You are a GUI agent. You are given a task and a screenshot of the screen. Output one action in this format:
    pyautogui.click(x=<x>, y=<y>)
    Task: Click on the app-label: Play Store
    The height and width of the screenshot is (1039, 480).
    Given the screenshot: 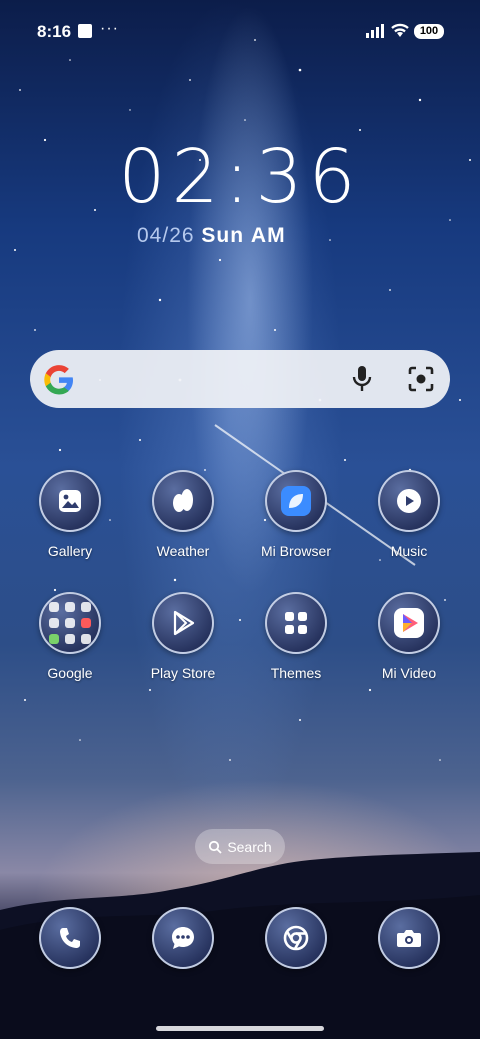 What is the action you would take?
    pyautogui.click(x=183, y=673)
    